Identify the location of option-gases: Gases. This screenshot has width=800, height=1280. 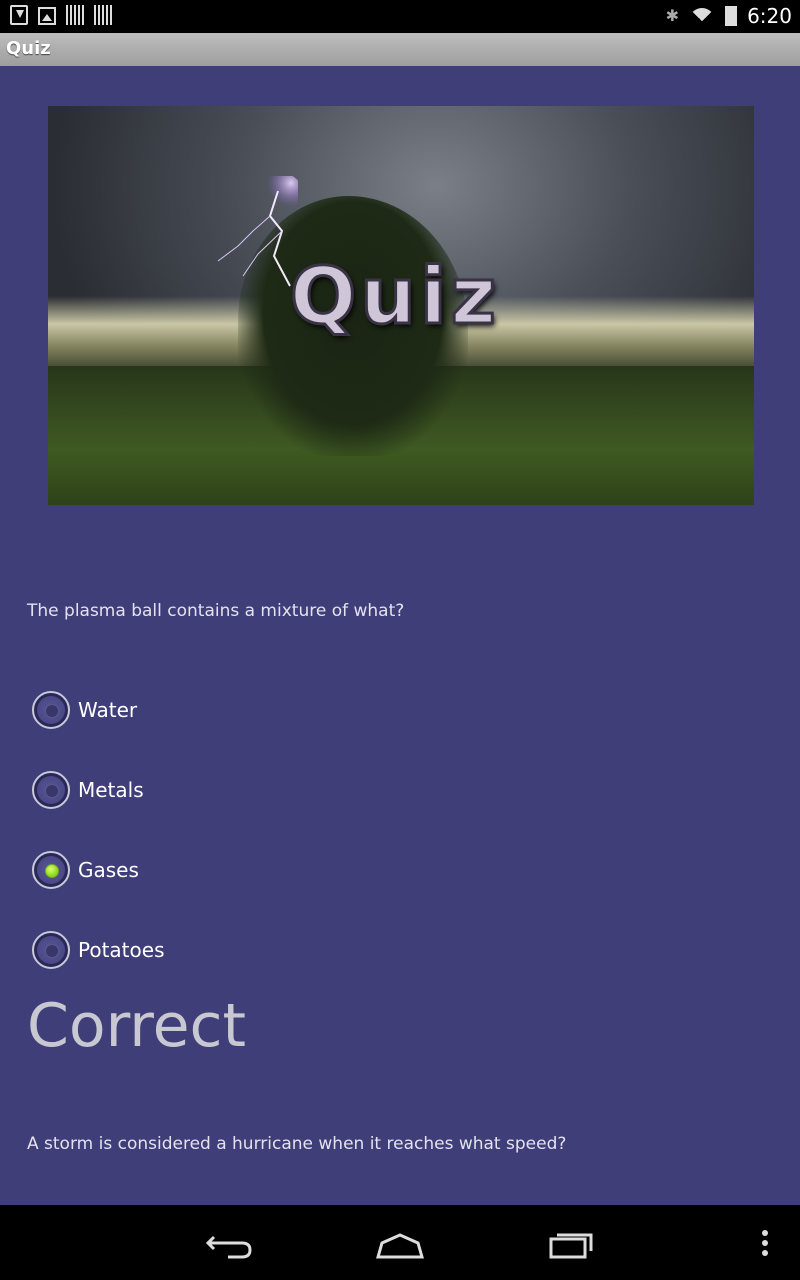
(85, 870).